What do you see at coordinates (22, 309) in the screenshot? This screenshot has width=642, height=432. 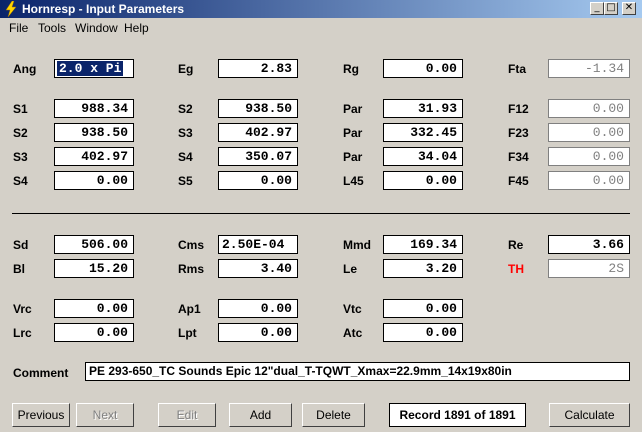 I see `vrc-label: Vrc` at bounding box center [22, 309].